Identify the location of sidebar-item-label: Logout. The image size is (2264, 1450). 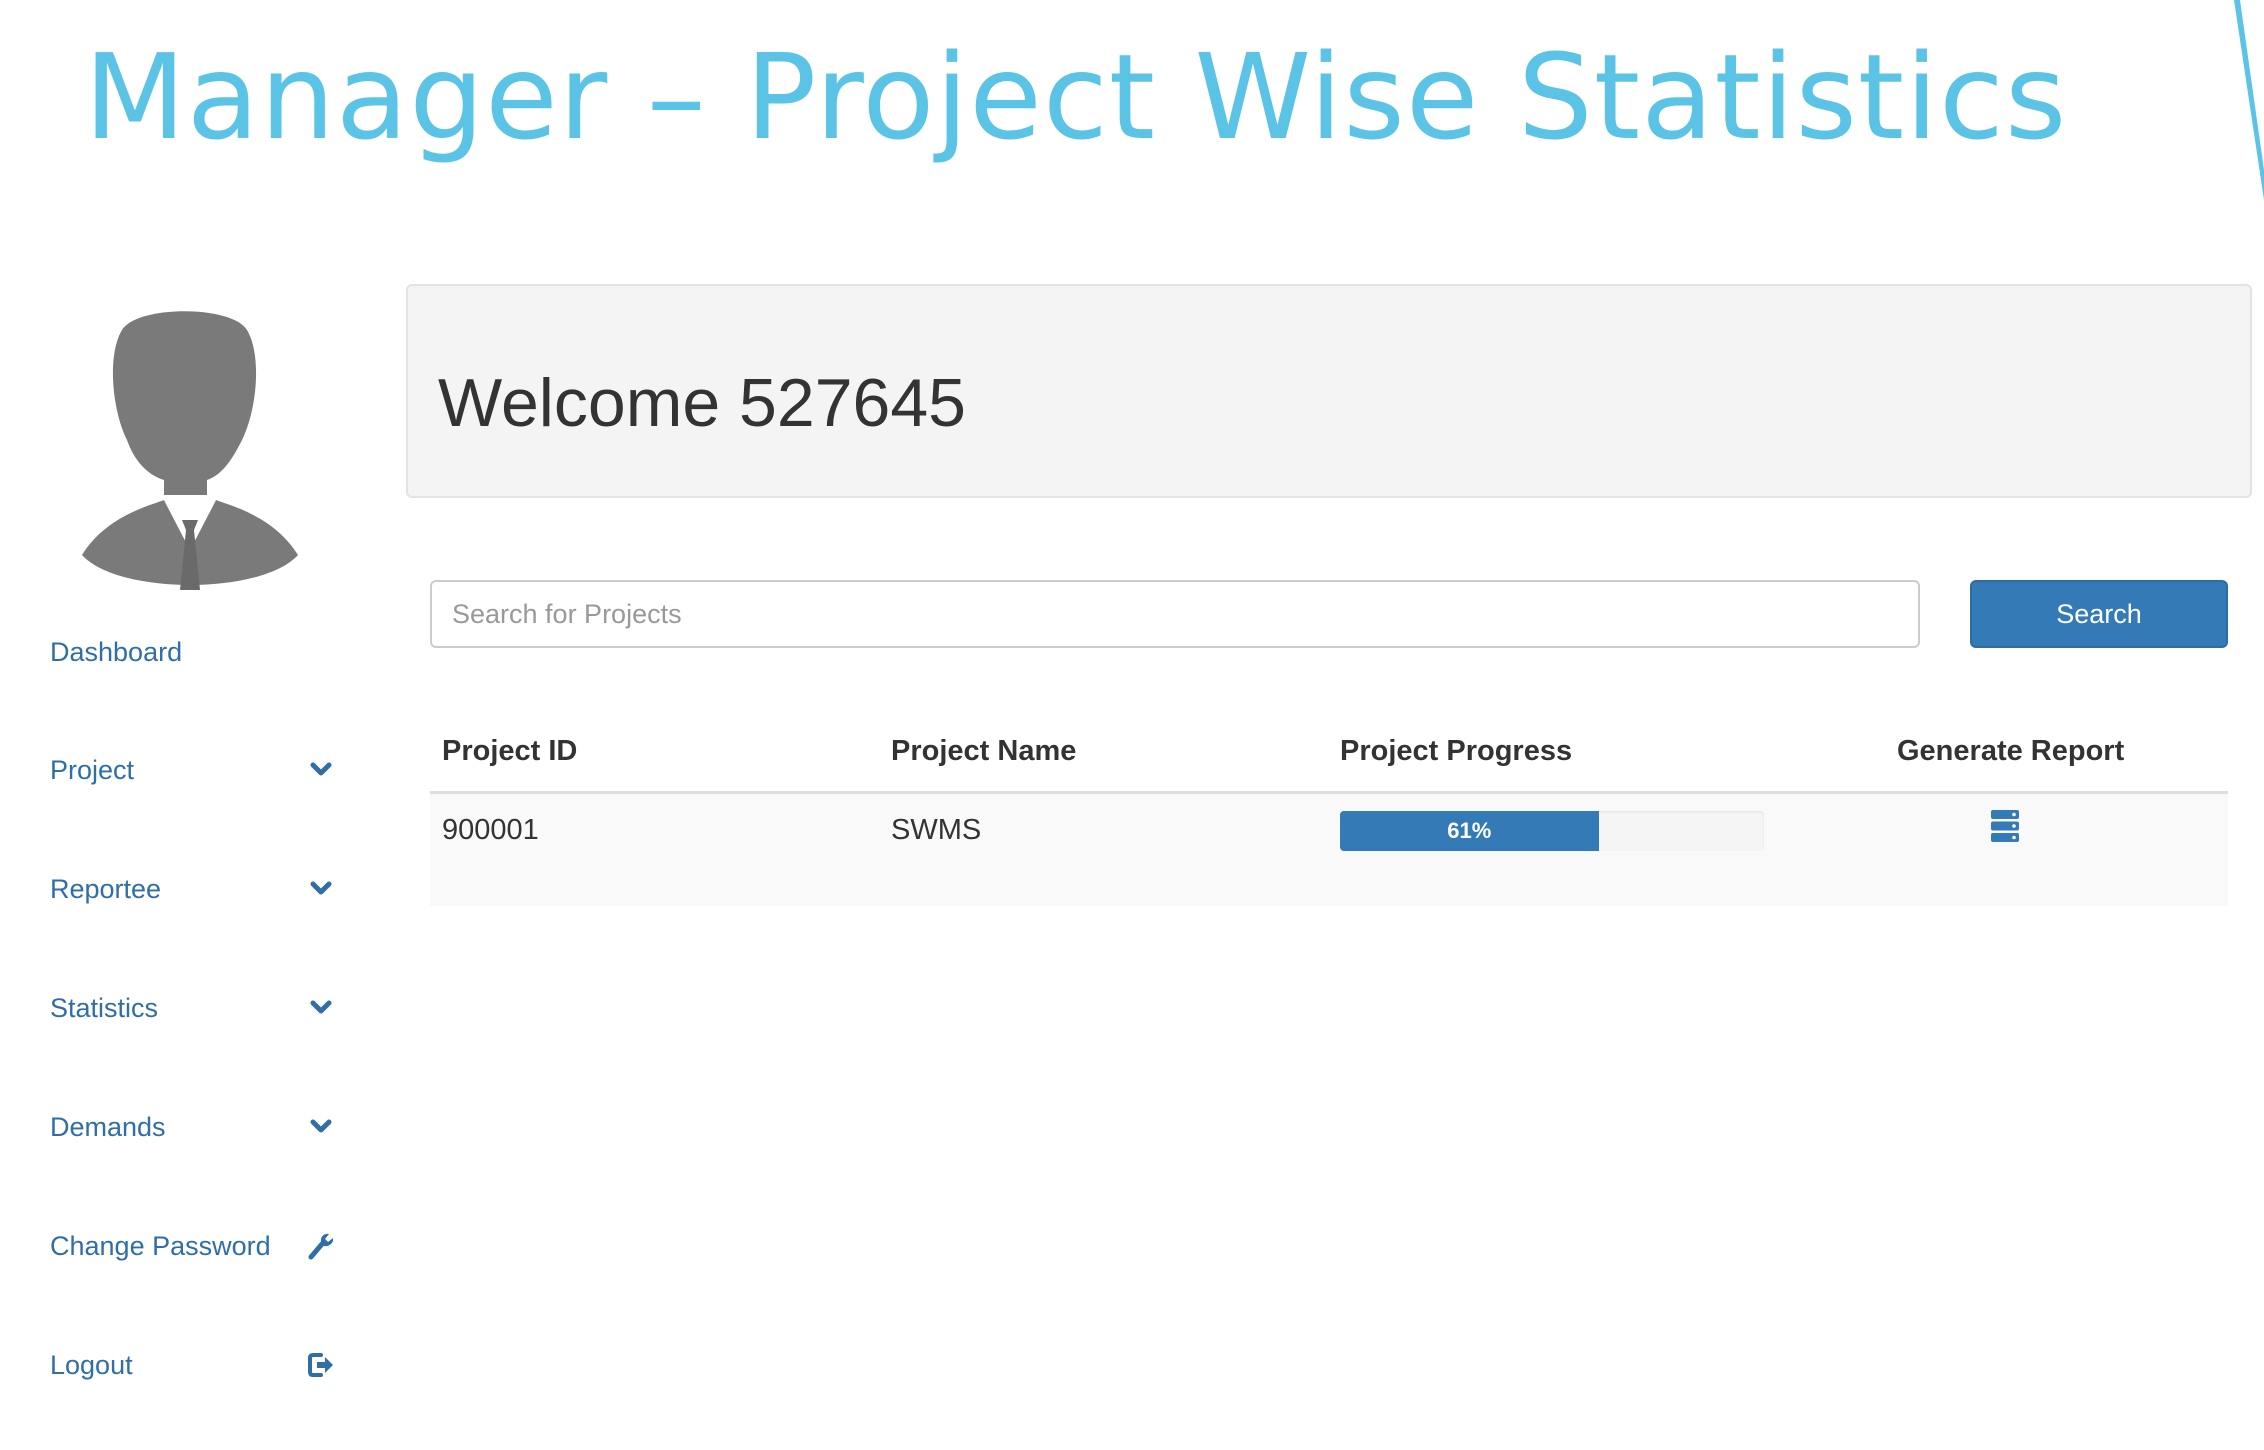
(91, 1364).